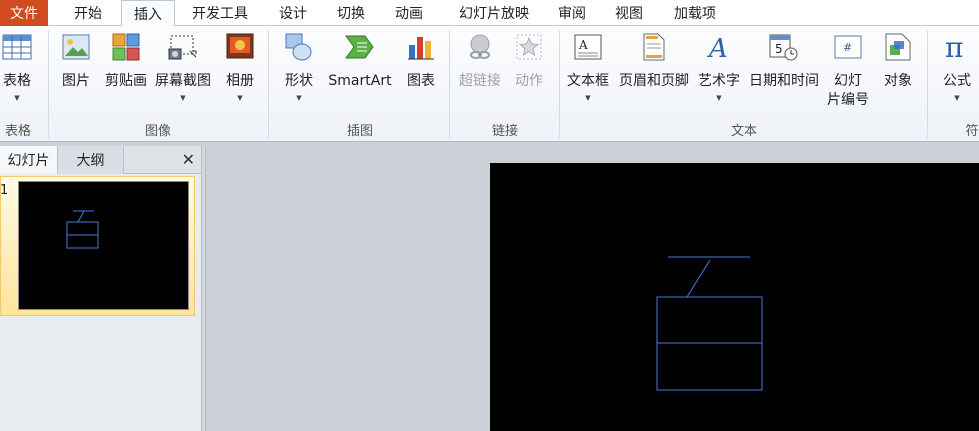  Describe the element at coordinates (654, 81) in the screenshot. I see `header-footer-label: 页眉和页脚` at that location.